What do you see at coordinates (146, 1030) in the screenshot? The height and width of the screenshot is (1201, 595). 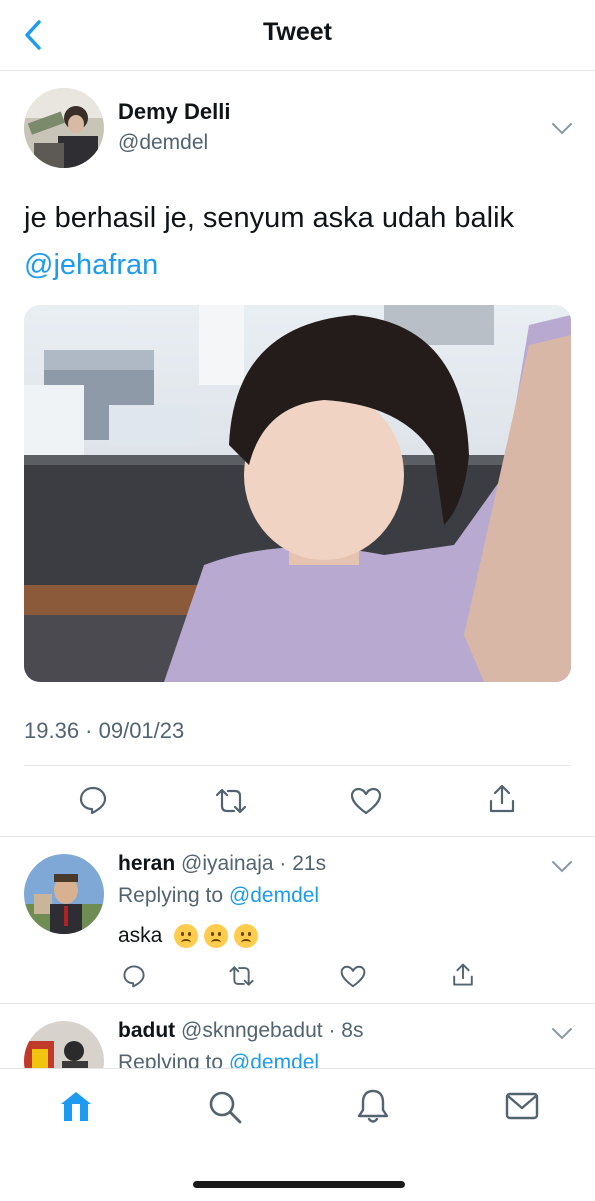 I see `reply-author-name: badut` at bounding box center [146, 1030].